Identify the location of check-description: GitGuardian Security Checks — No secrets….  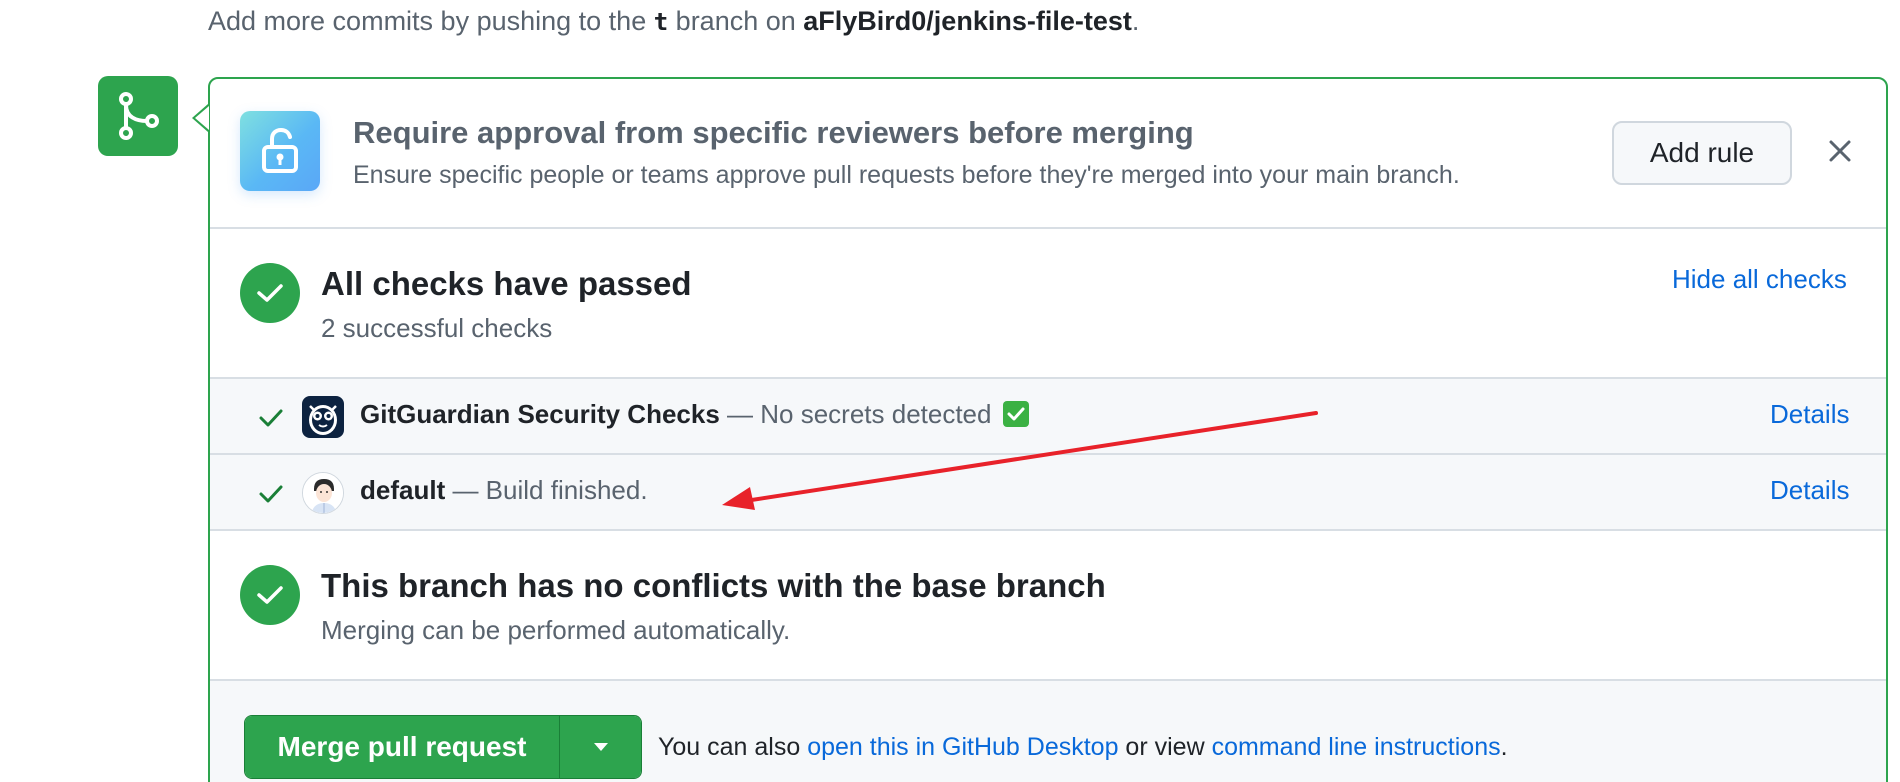
(694, 414).